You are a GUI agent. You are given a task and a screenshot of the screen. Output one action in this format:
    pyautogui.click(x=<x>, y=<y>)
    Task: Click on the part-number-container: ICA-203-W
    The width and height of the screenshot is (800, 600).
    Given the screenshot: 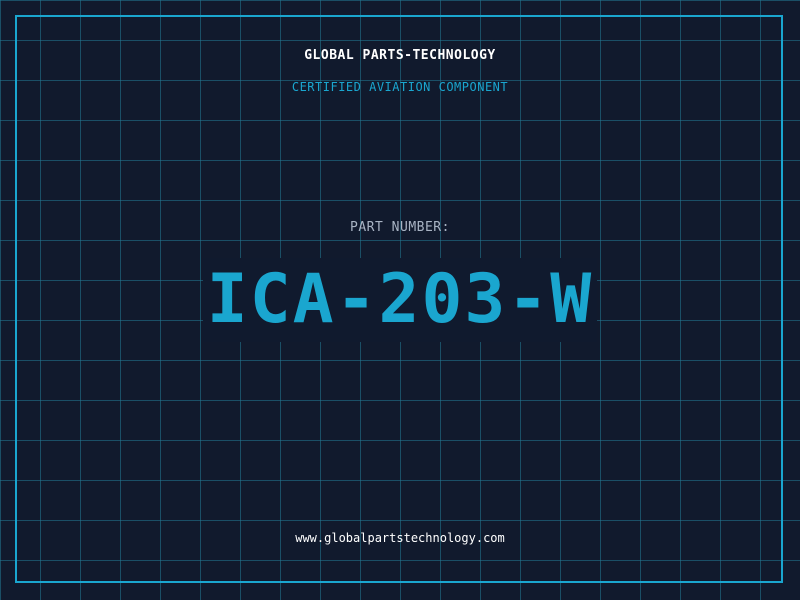 What is the action you would take?
    pyautogui.click(x=400, y=300)
    